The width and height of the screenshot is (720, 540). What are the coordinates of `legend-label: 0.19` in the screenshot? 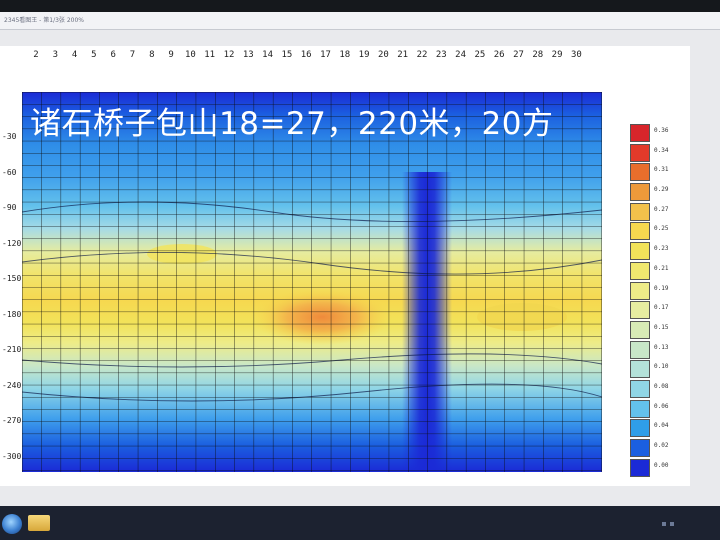 It's located at (661, 288).